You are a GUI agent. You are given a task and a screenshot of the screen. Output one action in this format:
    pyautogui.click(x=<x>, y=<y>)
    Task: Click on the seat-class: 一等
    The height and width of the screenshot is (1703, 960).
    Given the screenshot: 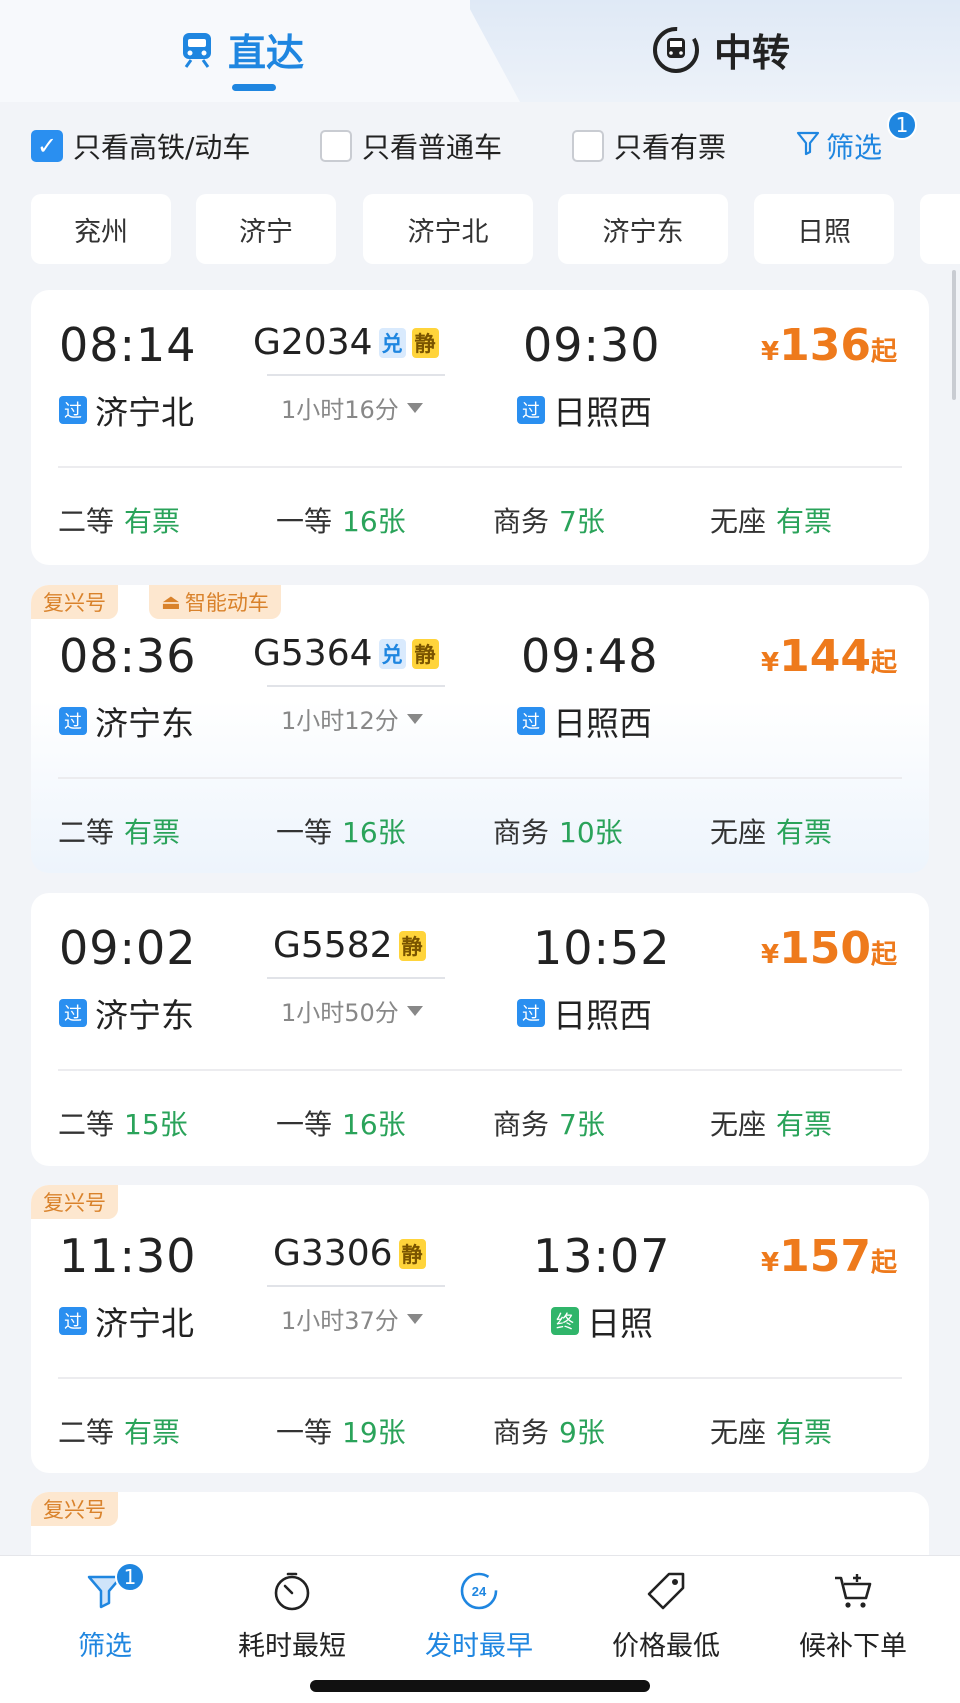 What is the action you would take?
    pyautogui.click(x=304, y=832)
    